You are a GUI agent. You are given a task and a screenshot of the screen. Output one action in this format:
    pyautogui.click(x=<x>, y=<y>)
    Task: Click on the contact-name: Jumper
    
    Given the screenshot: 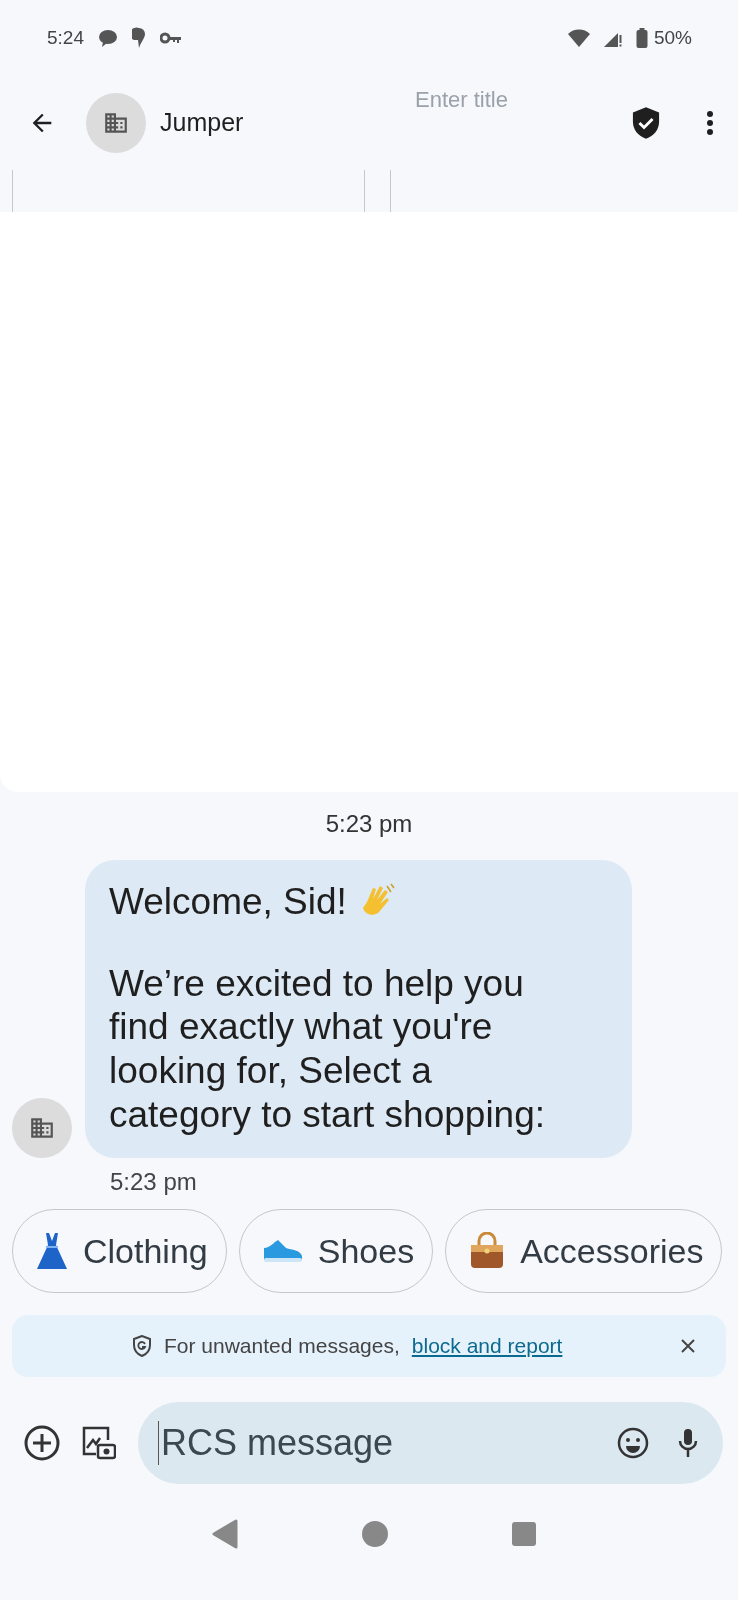 What is the action you would take?
    pyautogui.click(x=202, y=122)
    